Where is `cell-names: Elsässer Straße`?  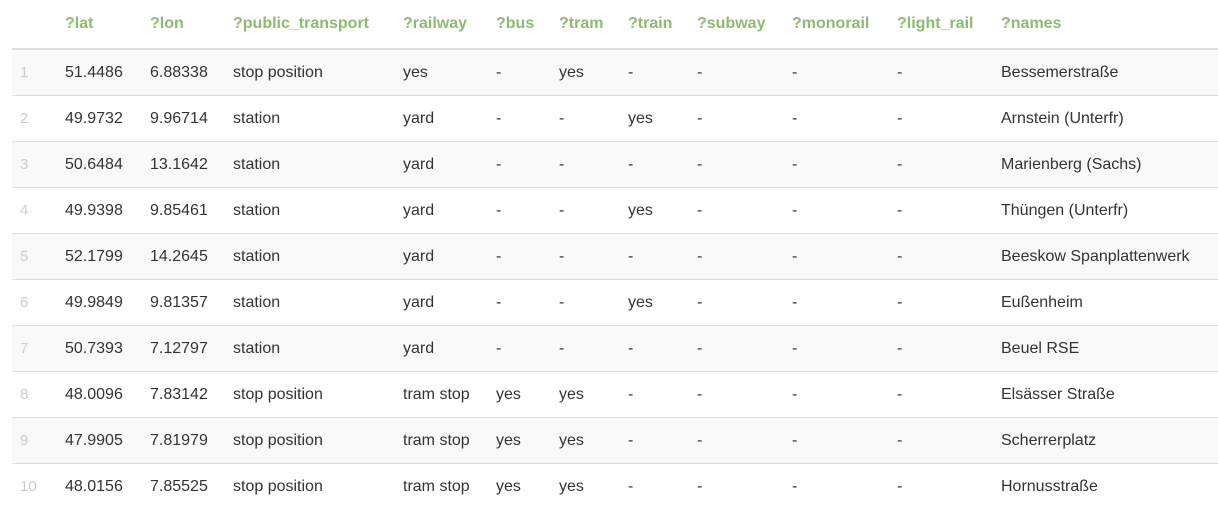
cell-names: Elsässer Straße is located at coordinates (1105, 394).